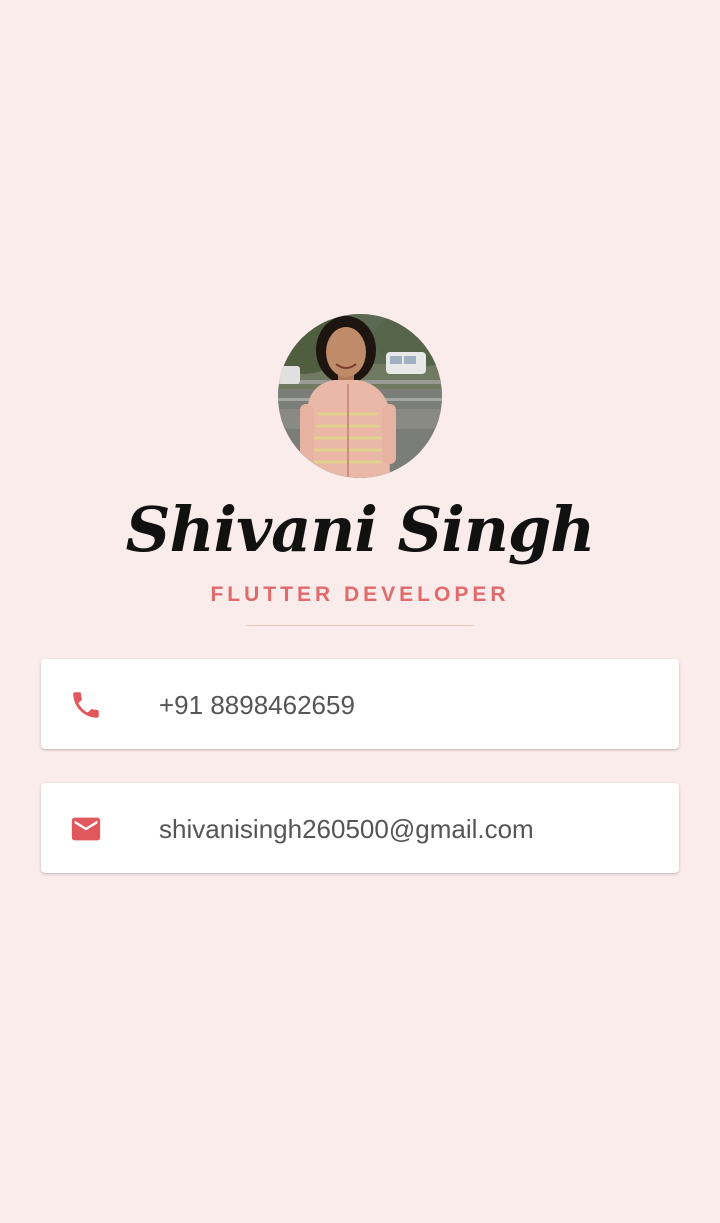 The width and height of the screenshot is (720, 1223). I want to click on email-card: shivanisingh260500@gmail.com, so click(360, 828).